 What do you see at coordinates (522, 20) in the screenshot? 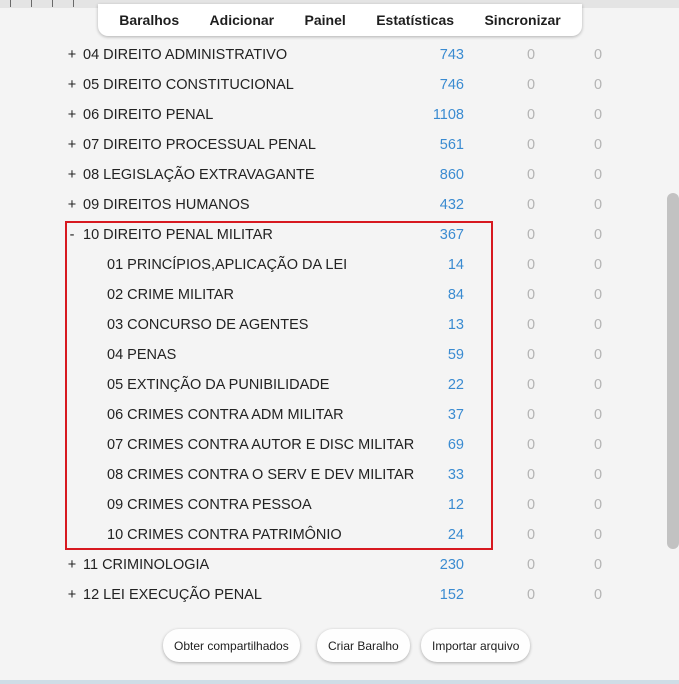
I see `toolbar-sync-link: Sincronizar` at bounding box center [522, 20].